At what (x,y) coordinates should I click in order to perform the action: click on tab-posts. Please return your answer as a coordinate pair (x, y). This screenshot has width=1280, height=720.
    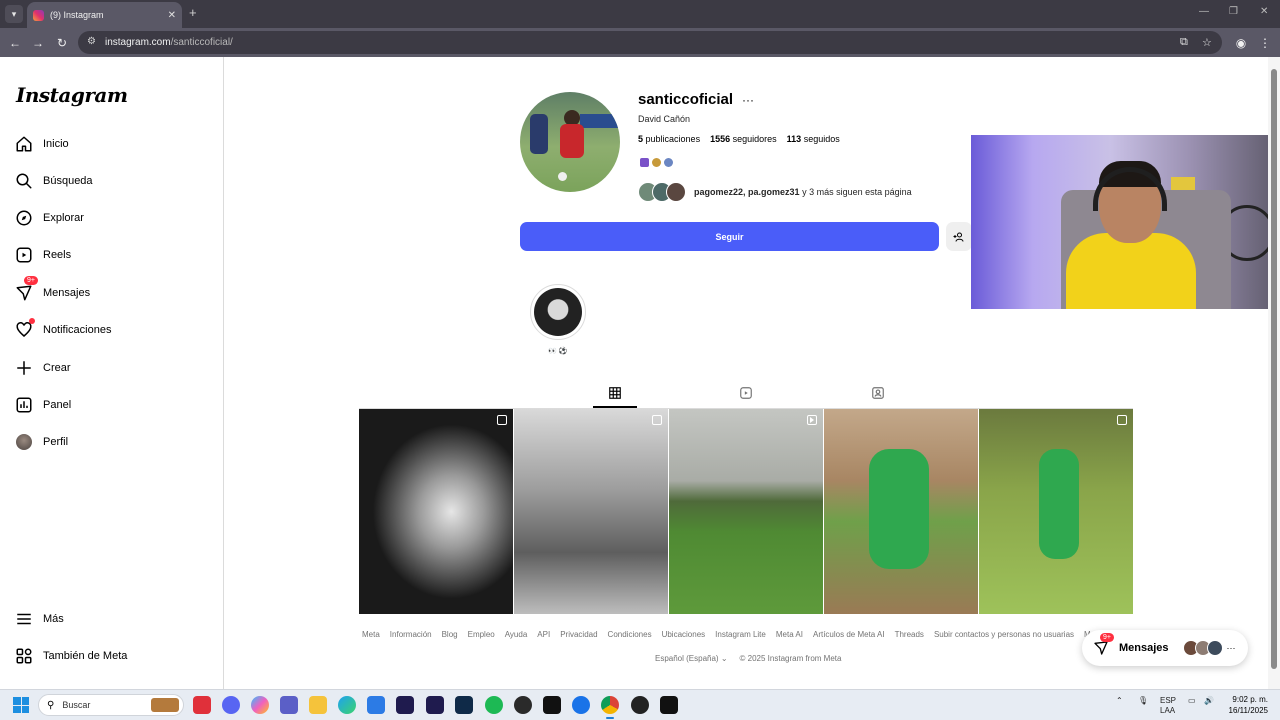
    Looking at the image, I should click on (615, 393).